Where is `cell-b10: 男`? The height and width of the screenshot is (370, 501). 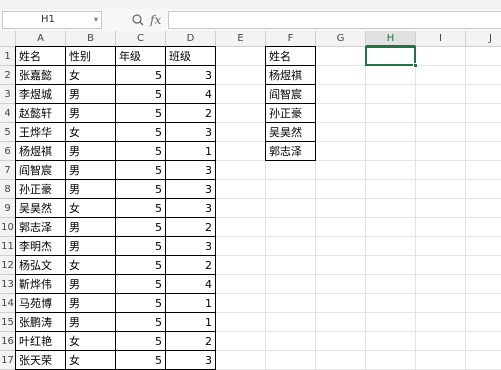
cell-b10: 男 is located at coordinates (91, 227).